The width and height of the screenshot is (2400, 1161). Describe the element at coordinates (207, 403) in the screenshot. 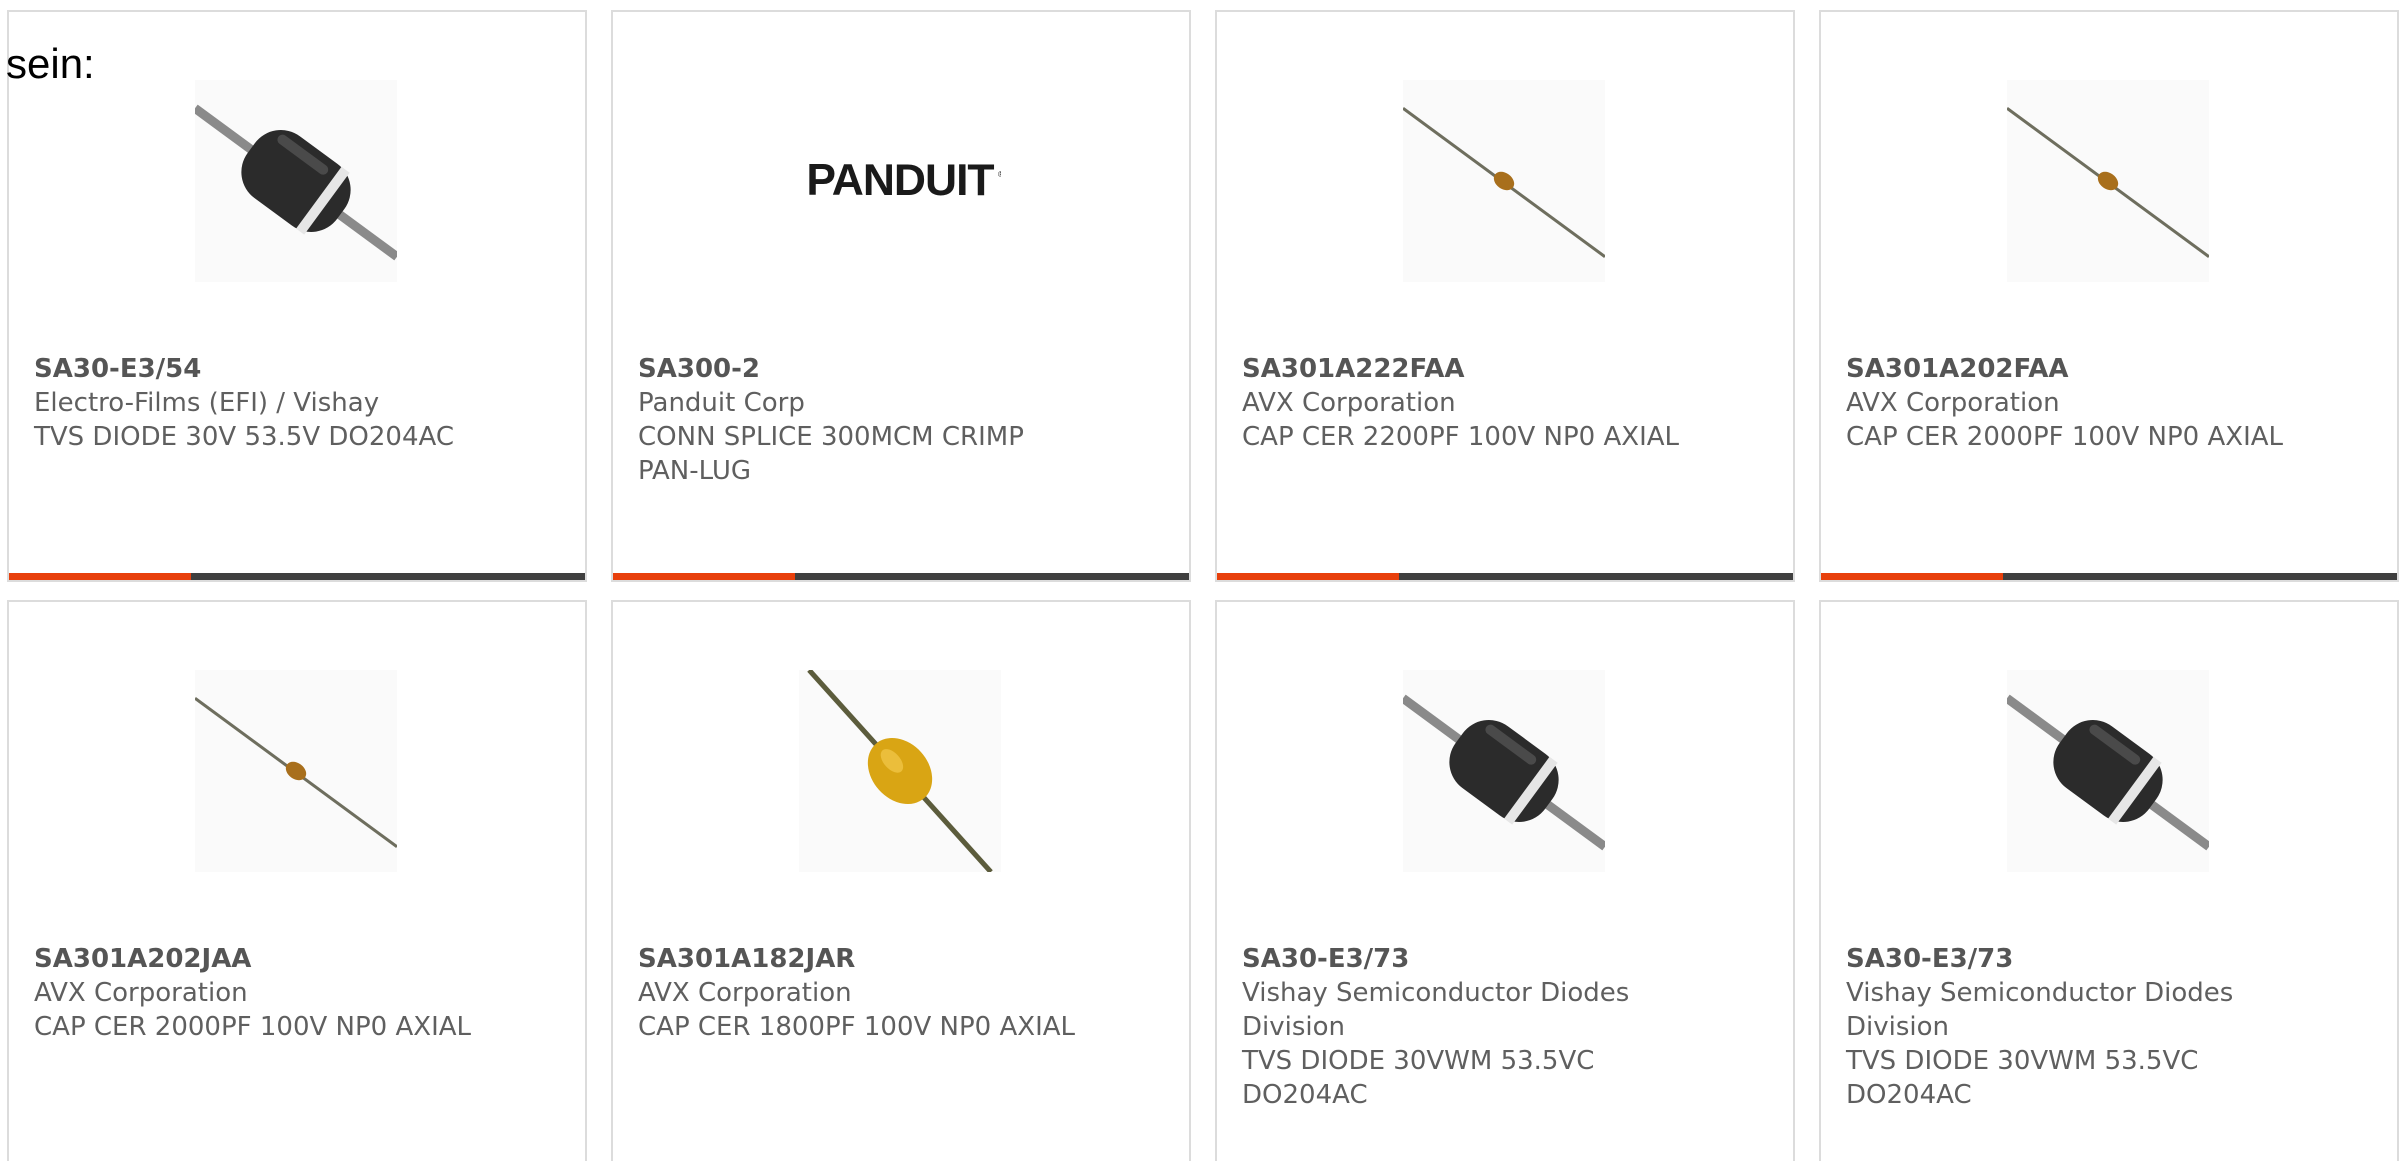

I see `manufacturer: Electro-Films (EFI) / Vishay` at that location.